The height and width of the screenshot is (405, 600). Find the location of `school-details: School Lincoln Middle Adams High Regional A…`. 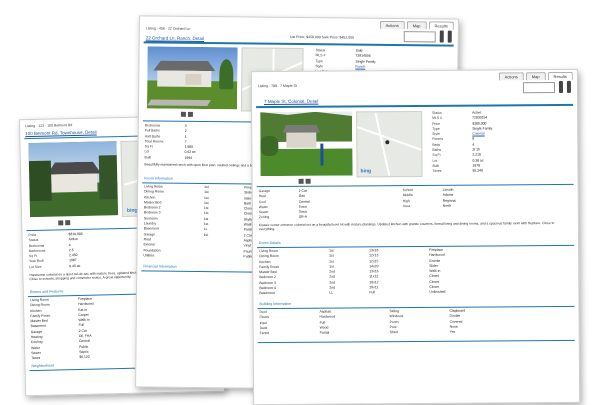

school-details: School Lincoln Middle Adams High Regional A… is located at coordinates (429, 197).